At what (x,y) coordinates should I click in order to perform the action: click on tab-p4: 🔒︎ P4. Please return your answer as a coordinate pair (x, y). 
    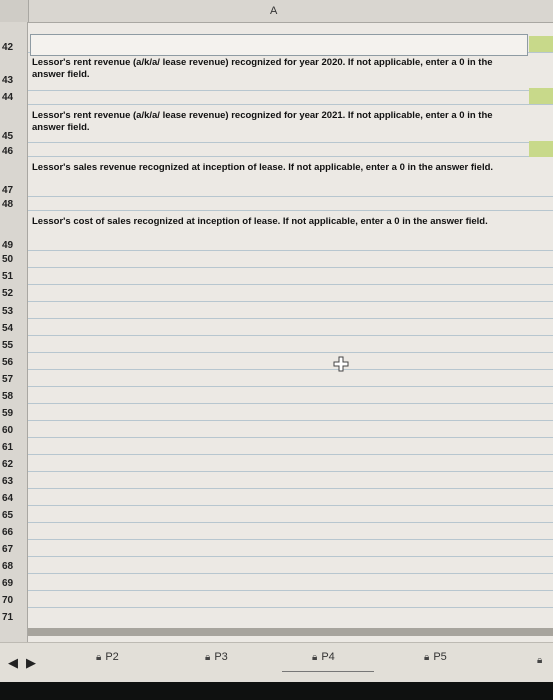
    Looking at the image, I should click on (323, 657).